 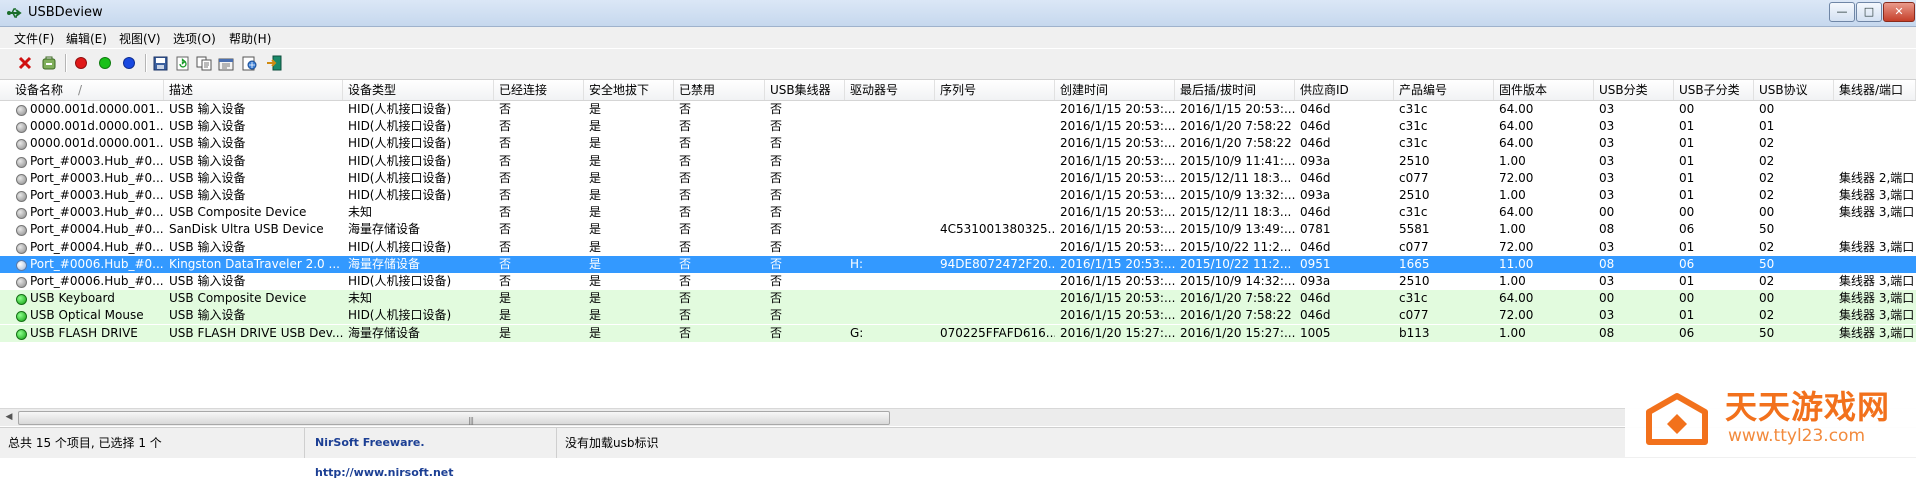 I want to click on column-usb-subclass: USB子分类, so click(x=1714, y=90).